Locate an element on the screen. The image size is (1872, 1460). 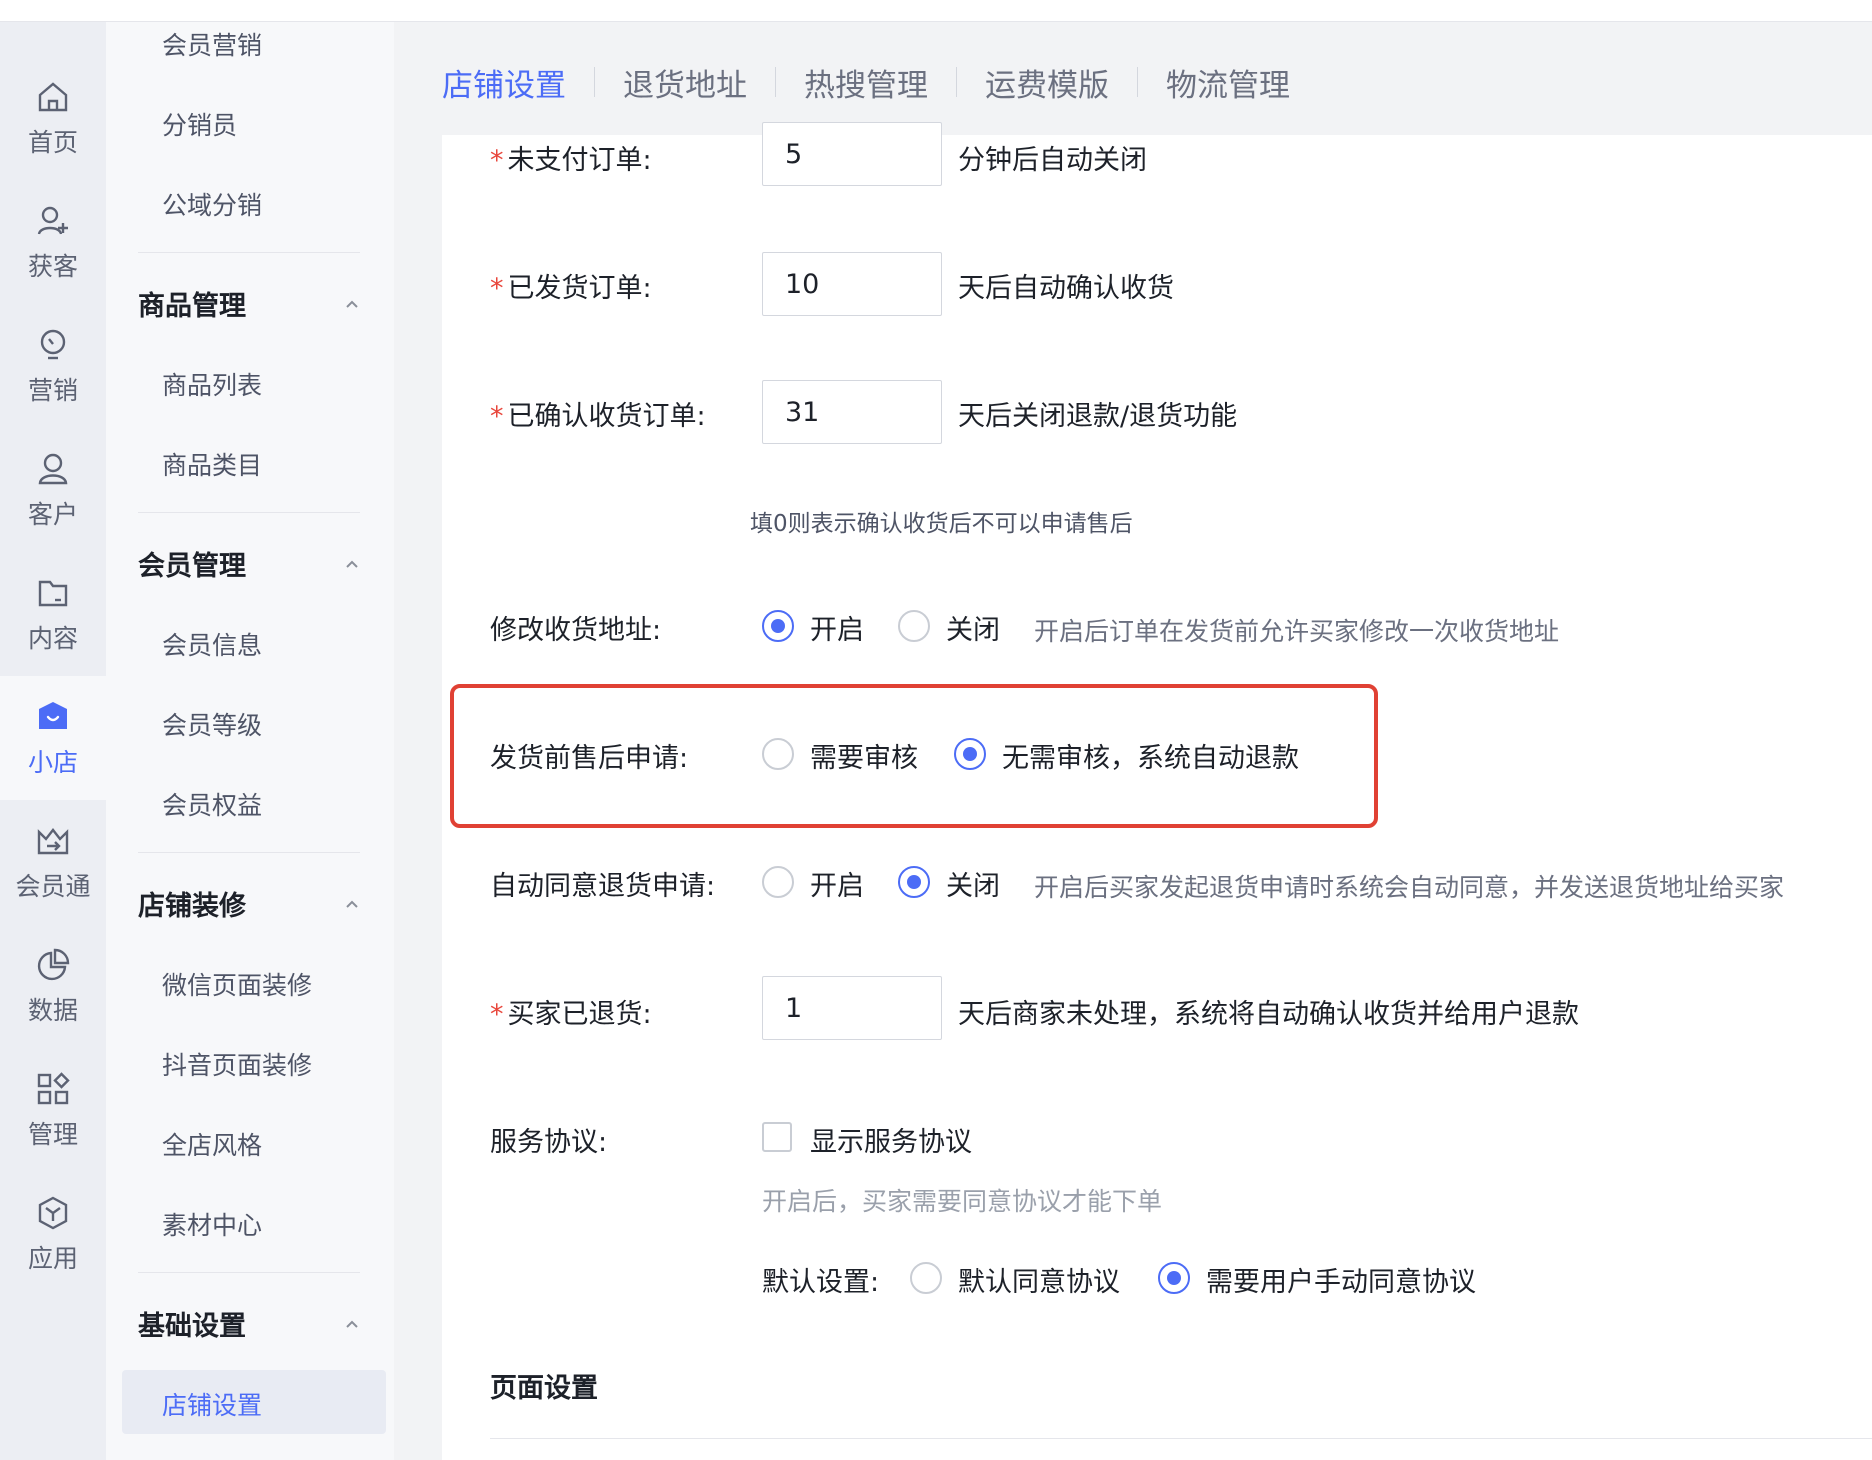
default-agree-label: 默认同意协议 is located at coordinates (1039, 1279).